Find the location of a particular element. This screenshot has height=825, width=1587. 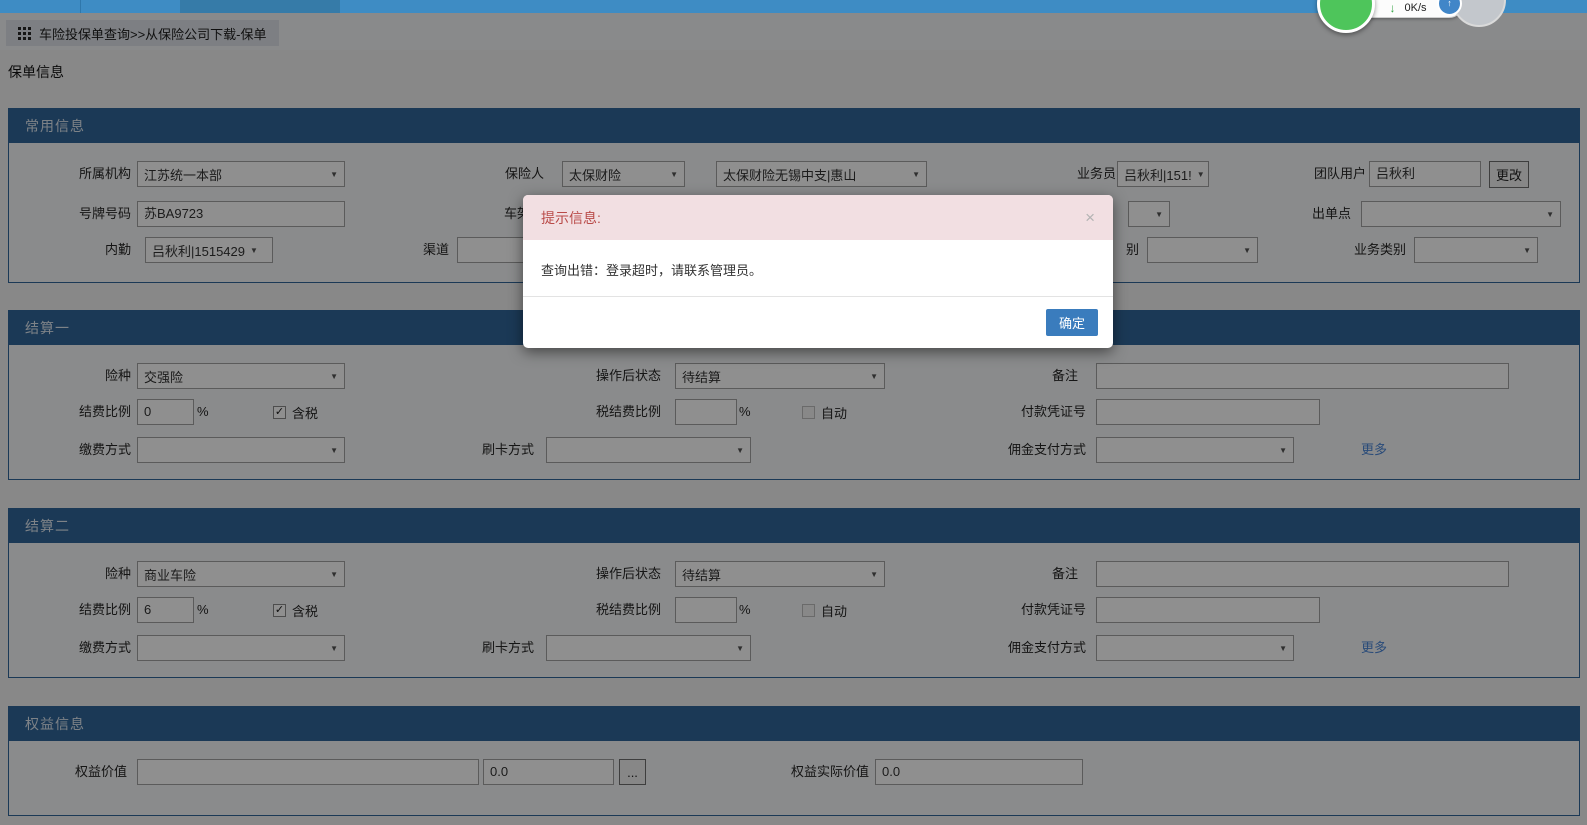

alert-dialog-footer: 确定 is located at coordinates (818, 322).